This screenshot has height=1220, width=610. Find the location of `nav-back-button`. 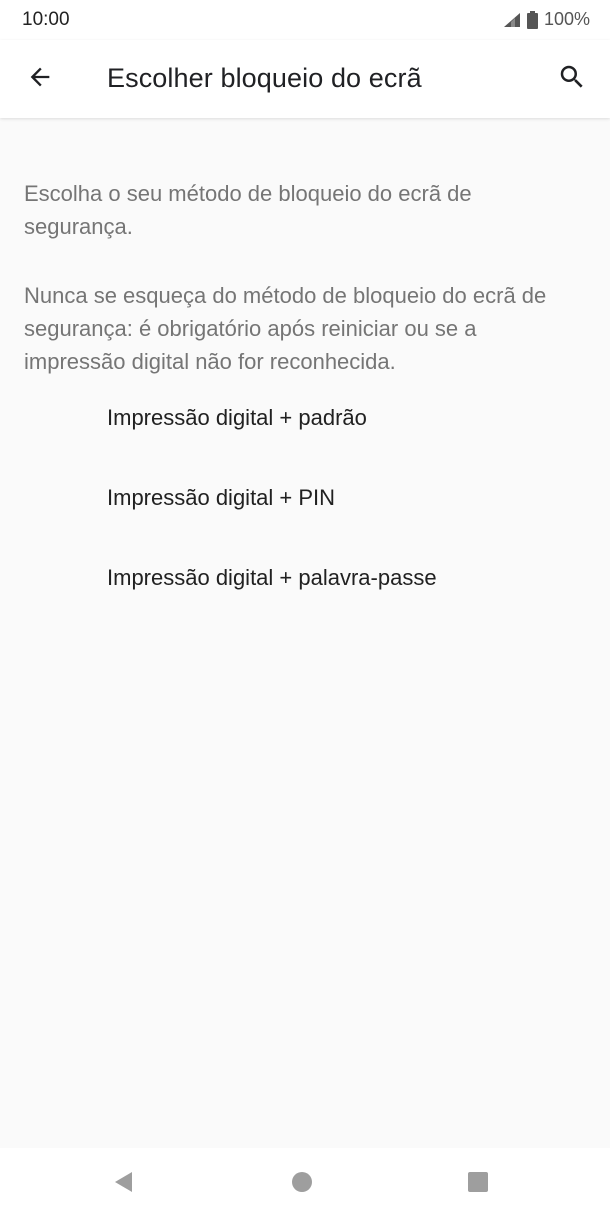

nav-back-button is located at coordinates (124, 1184).